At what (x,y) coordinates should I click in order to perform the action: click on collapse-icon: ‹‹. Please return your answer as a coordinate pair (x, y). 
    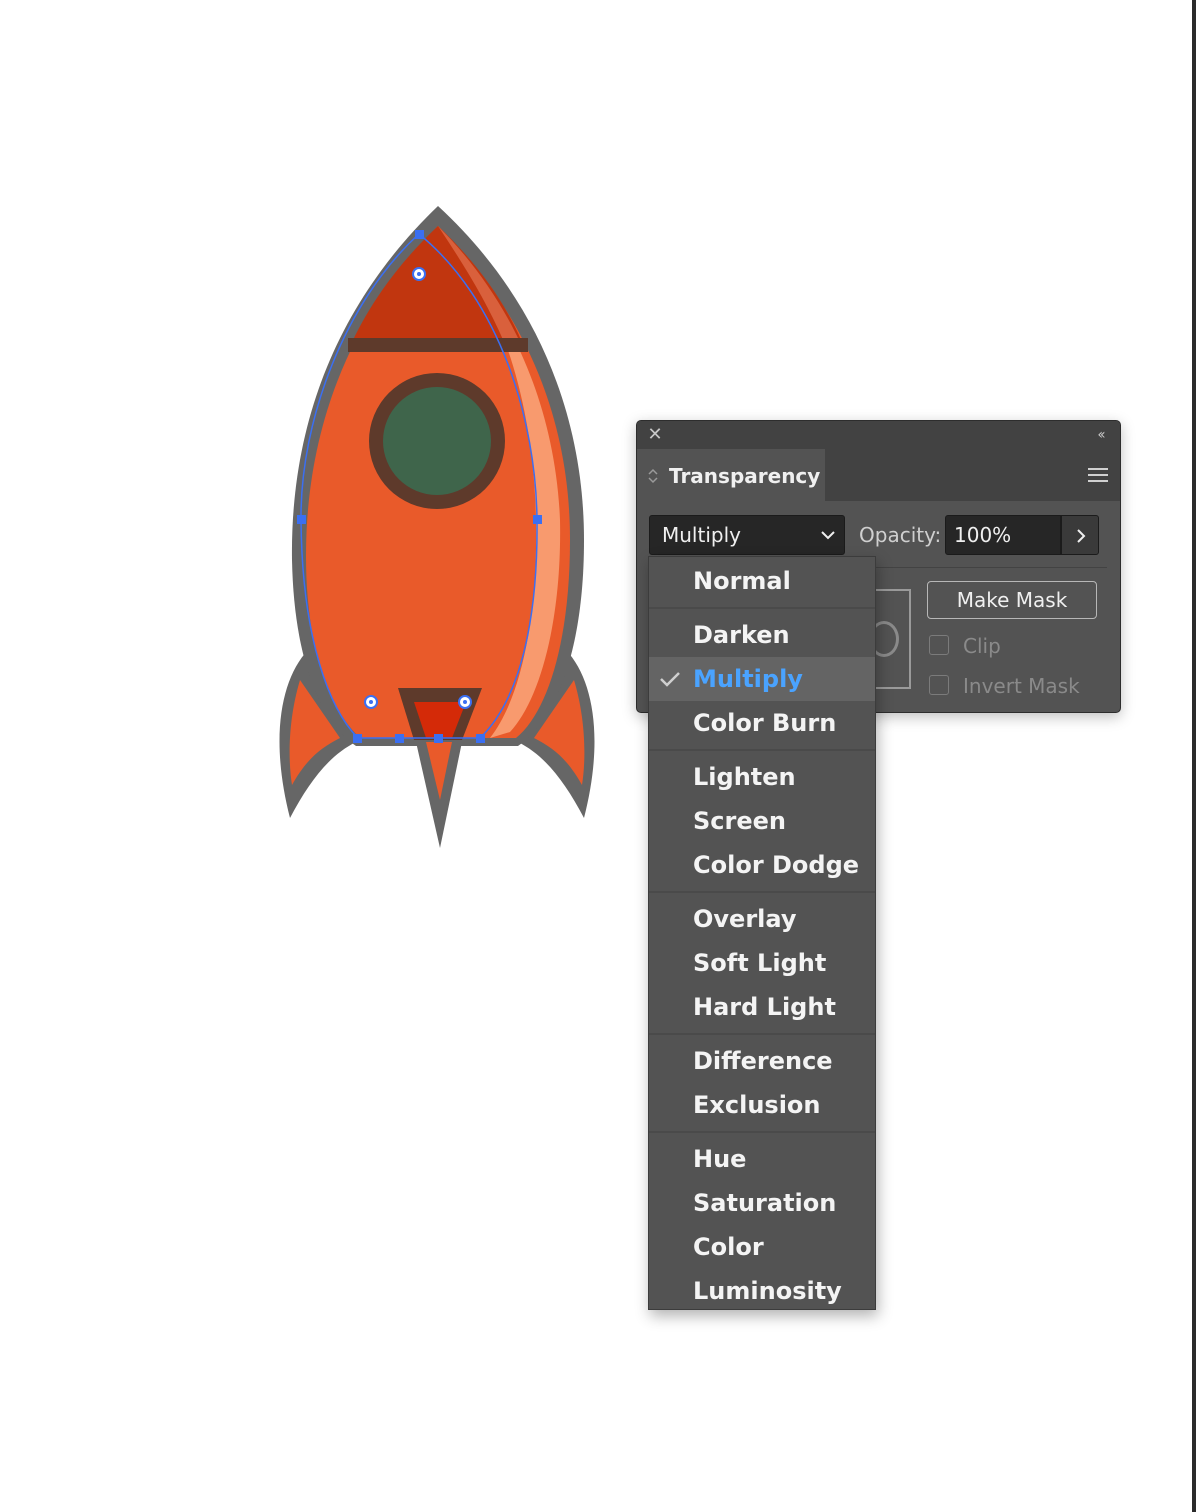
    Looking at the image, I should click on (1100, 435).